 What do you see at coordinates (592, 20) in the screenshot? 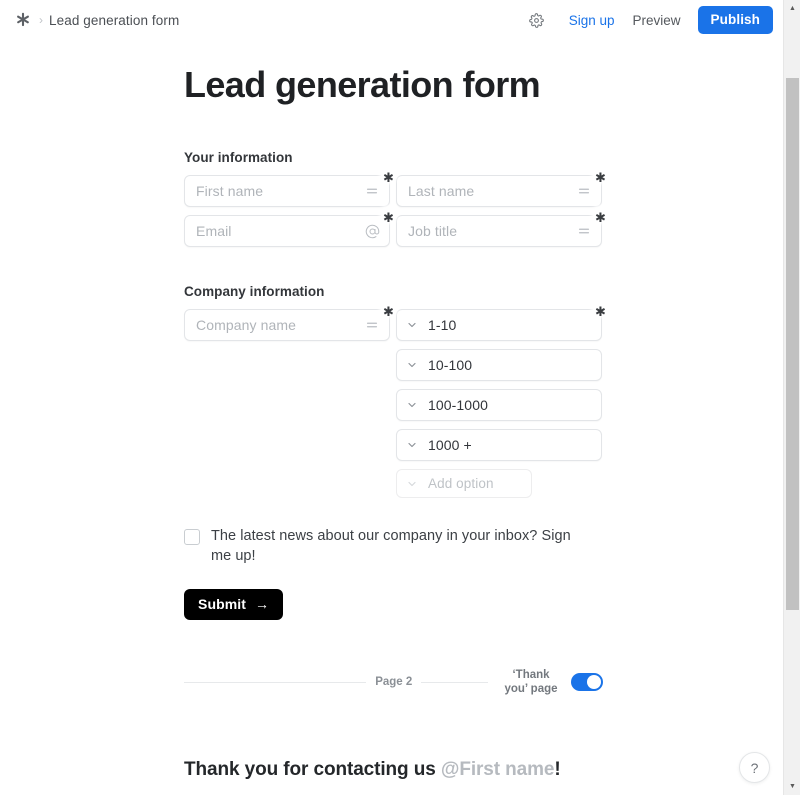
I see `signup-button: Sign up` at bounding box center [592, 20].